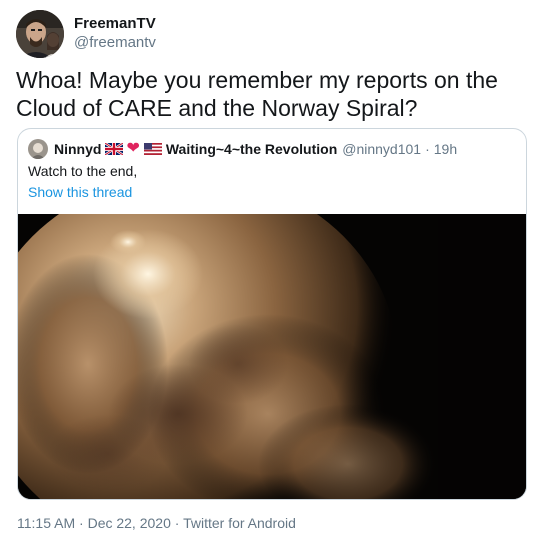 Image resolution: width=540 pixels, height=548 pixels. I want to click on tweet-source: Twitter for Android, so click(239, 523).